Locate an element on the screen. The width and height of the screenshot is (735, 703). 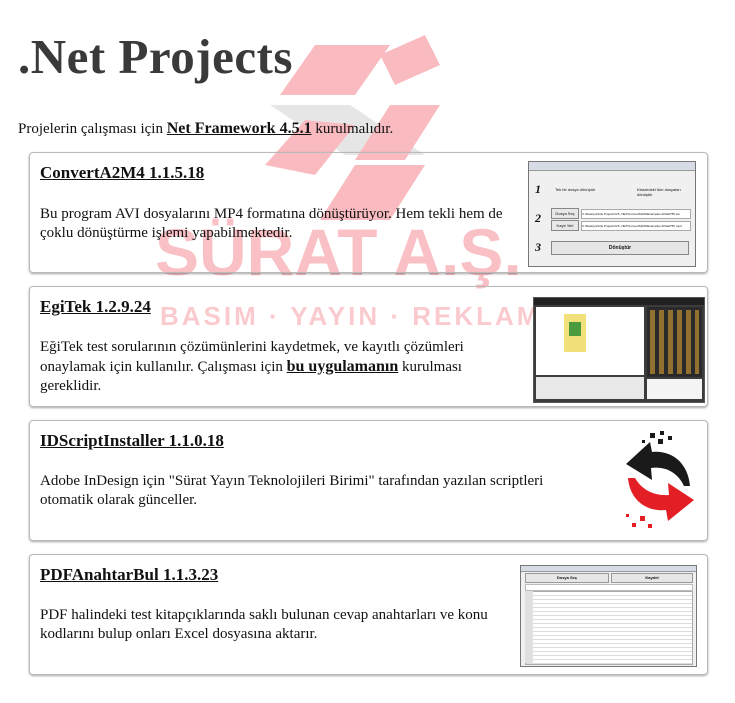
screenshot-save-button: Kayıt Yeri is located at coordinates (565, 225).